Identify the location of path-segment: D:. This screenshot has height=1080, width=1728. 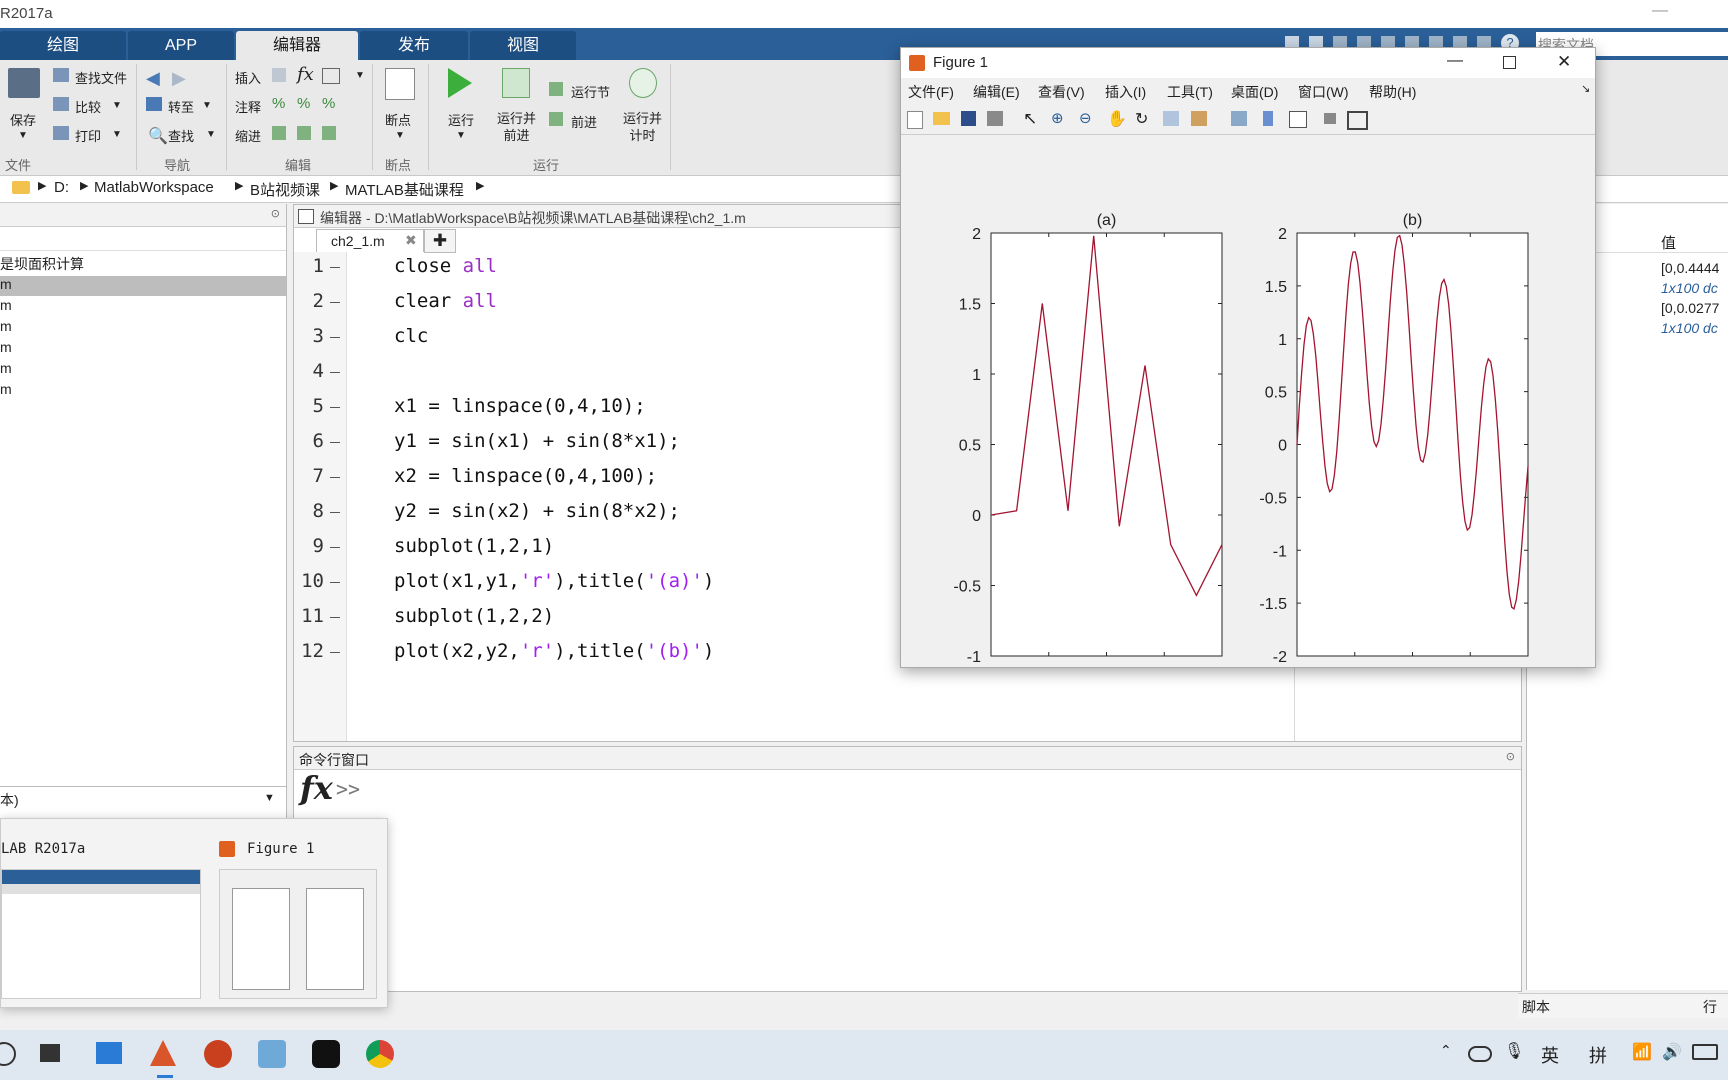
(61, 187).